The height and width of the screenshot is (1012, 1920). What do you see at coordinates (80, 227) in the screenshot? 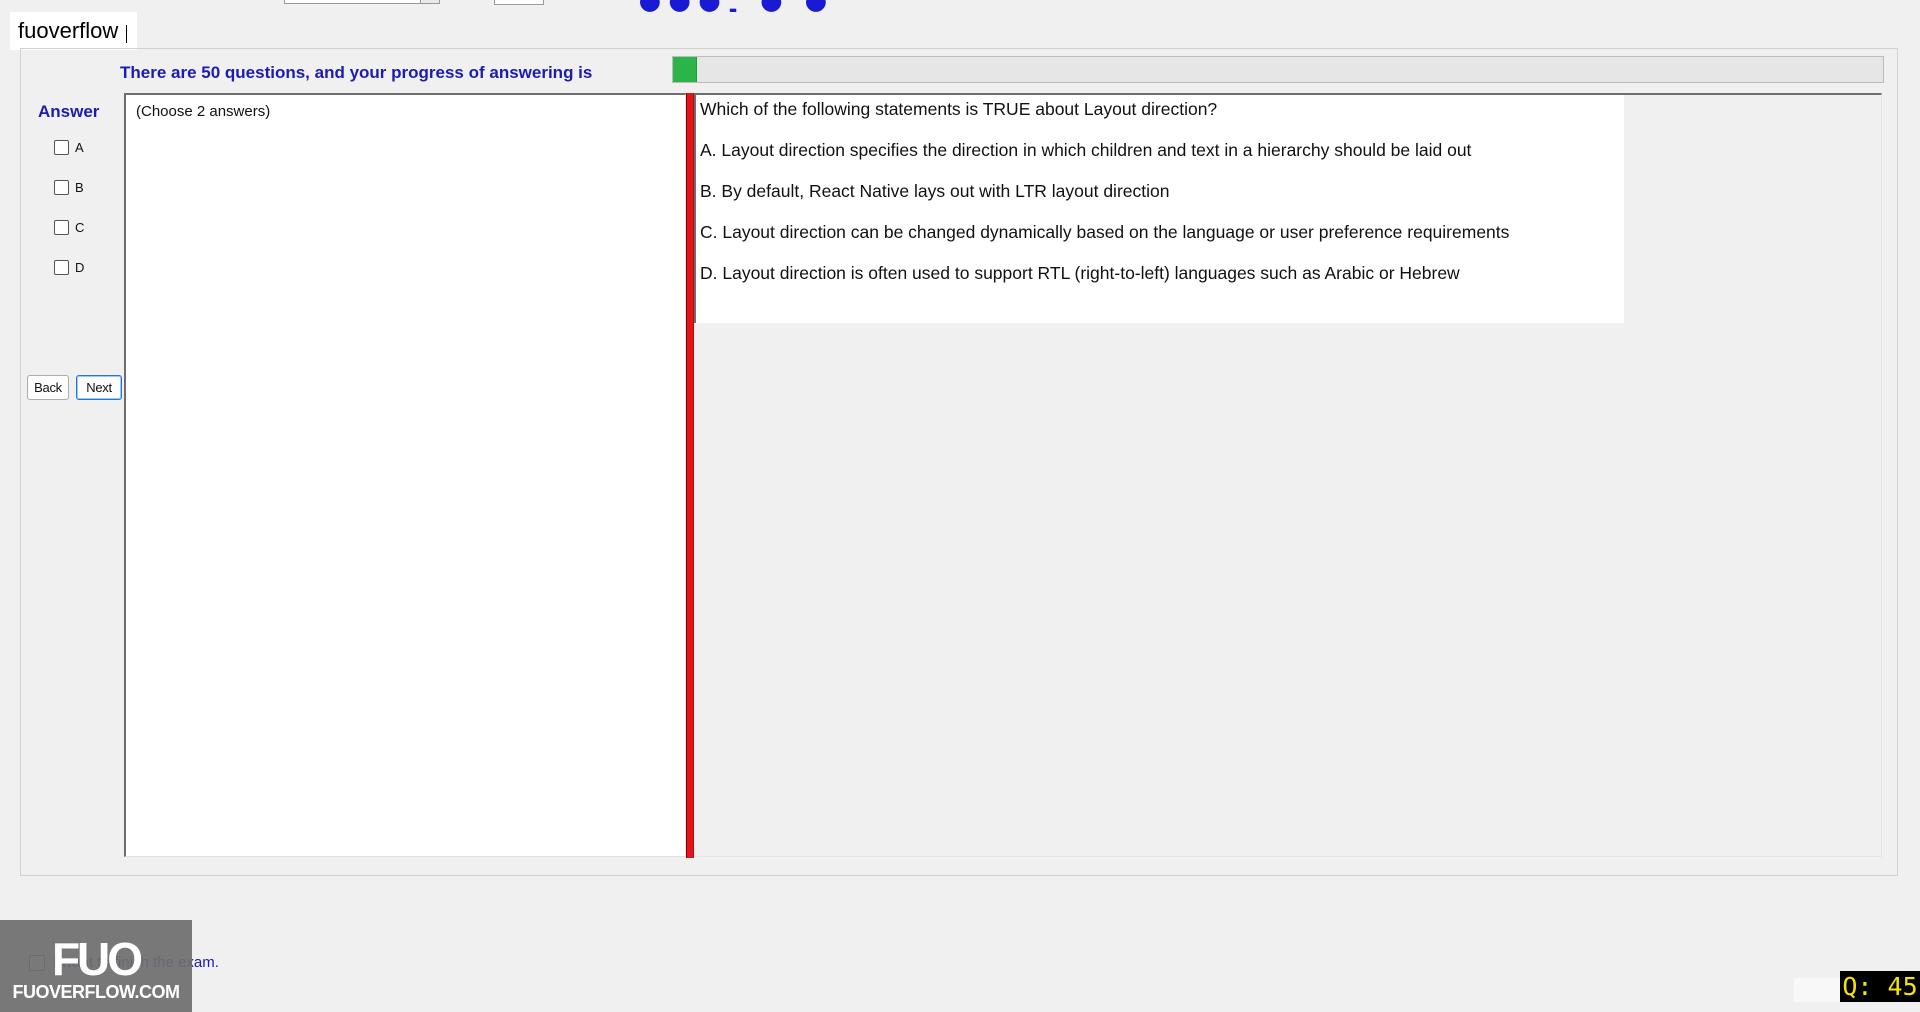
I see `answer-option-label: C` at bounding box center [80, 227].